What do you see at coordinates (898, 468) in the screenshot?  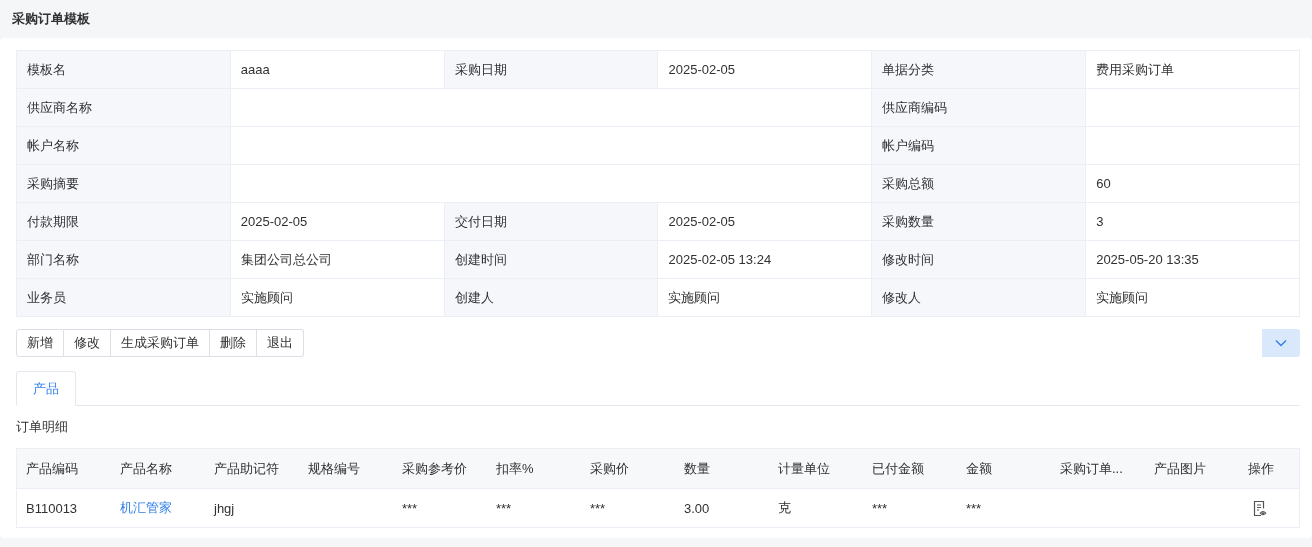 I see `column-header: 已付金额` at bounding box center [898, 468].